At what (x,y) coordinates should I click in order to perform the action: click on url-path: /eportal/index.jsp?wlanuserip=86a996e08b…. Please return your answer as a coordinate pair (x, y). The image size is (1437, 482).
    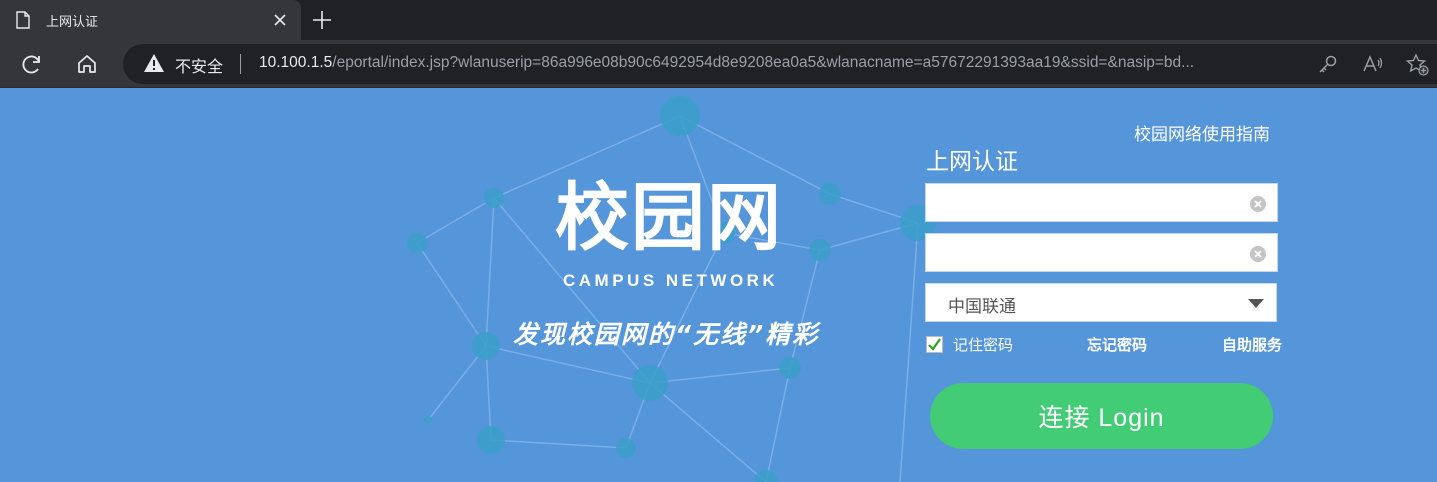
    Looking at the image, I should click on (763, 62).